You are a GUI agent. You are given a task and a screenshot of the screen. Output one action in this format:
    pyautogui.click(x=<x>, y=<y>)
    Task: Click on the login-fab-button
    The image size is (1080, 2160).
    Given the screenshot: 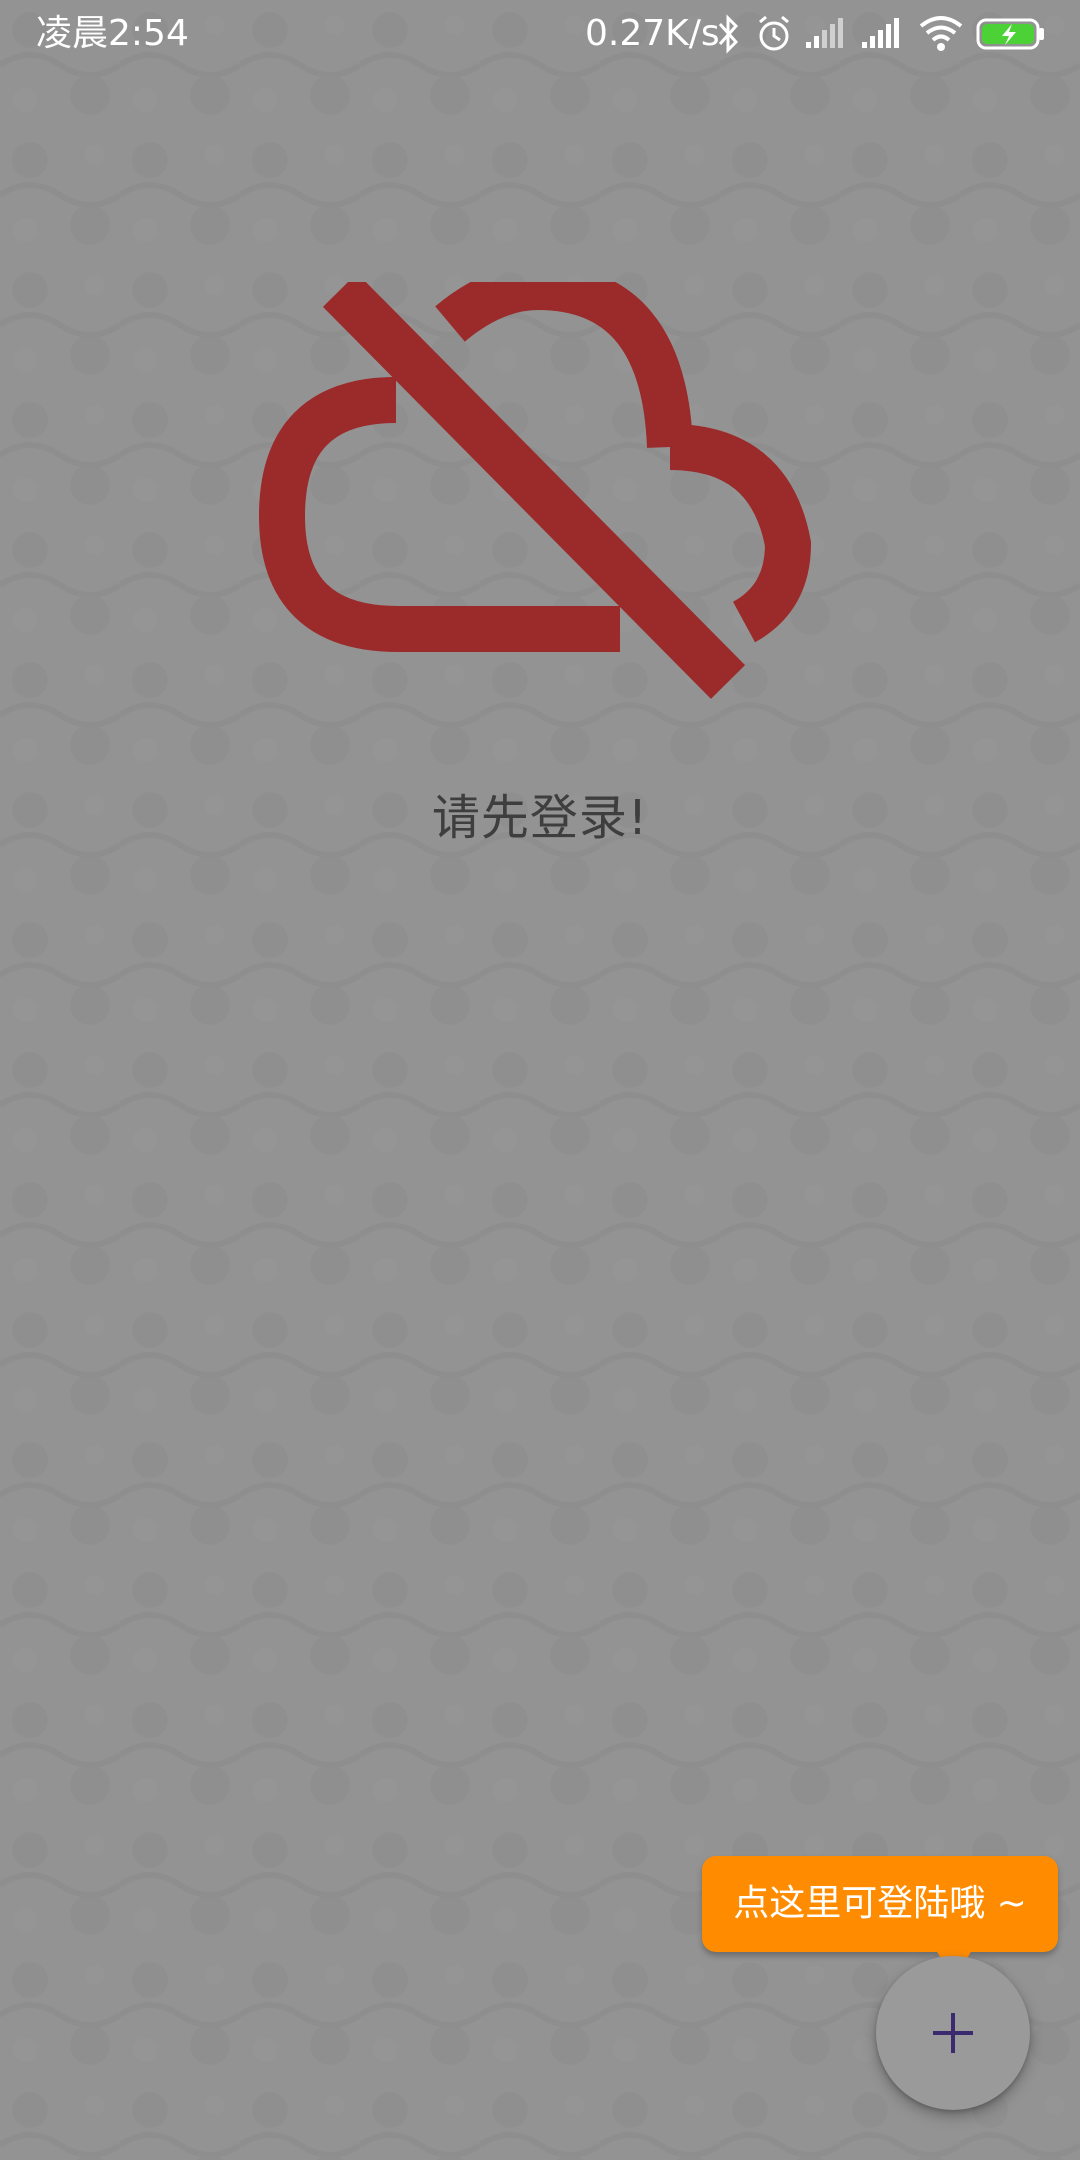 What is the action you would take?
    pyautogui.click(x=953, y=2033)
    